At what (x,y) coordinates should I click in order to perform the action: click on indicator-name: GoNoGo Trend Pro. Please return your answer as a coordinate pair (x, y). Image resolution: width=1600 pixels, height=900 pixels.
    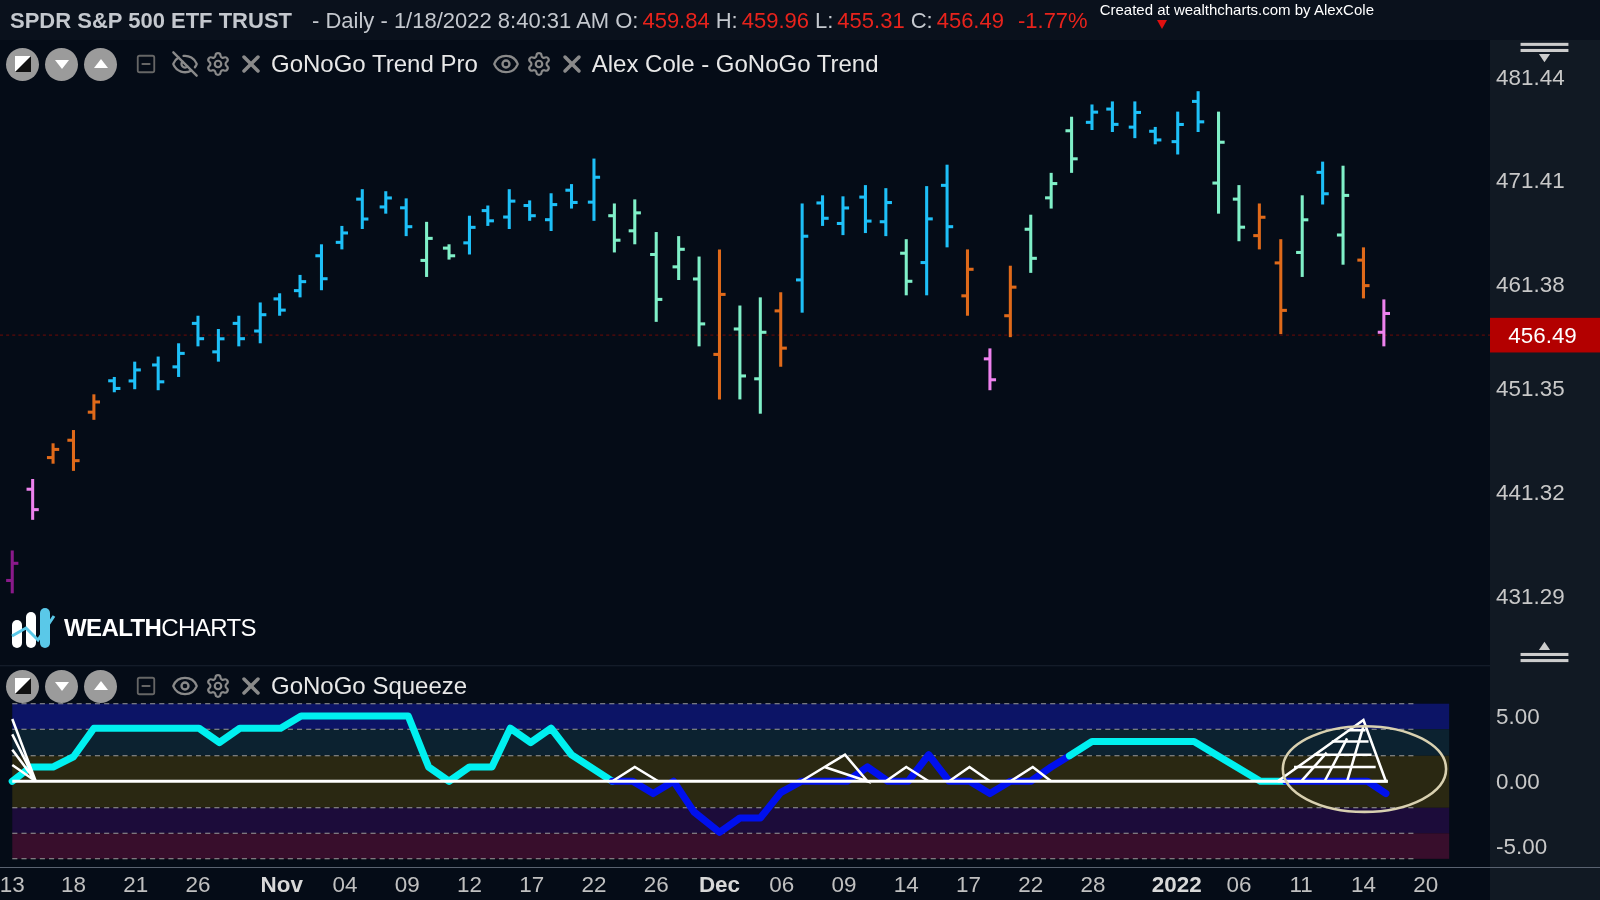
    Looking at the image, I should click on (374, 64).